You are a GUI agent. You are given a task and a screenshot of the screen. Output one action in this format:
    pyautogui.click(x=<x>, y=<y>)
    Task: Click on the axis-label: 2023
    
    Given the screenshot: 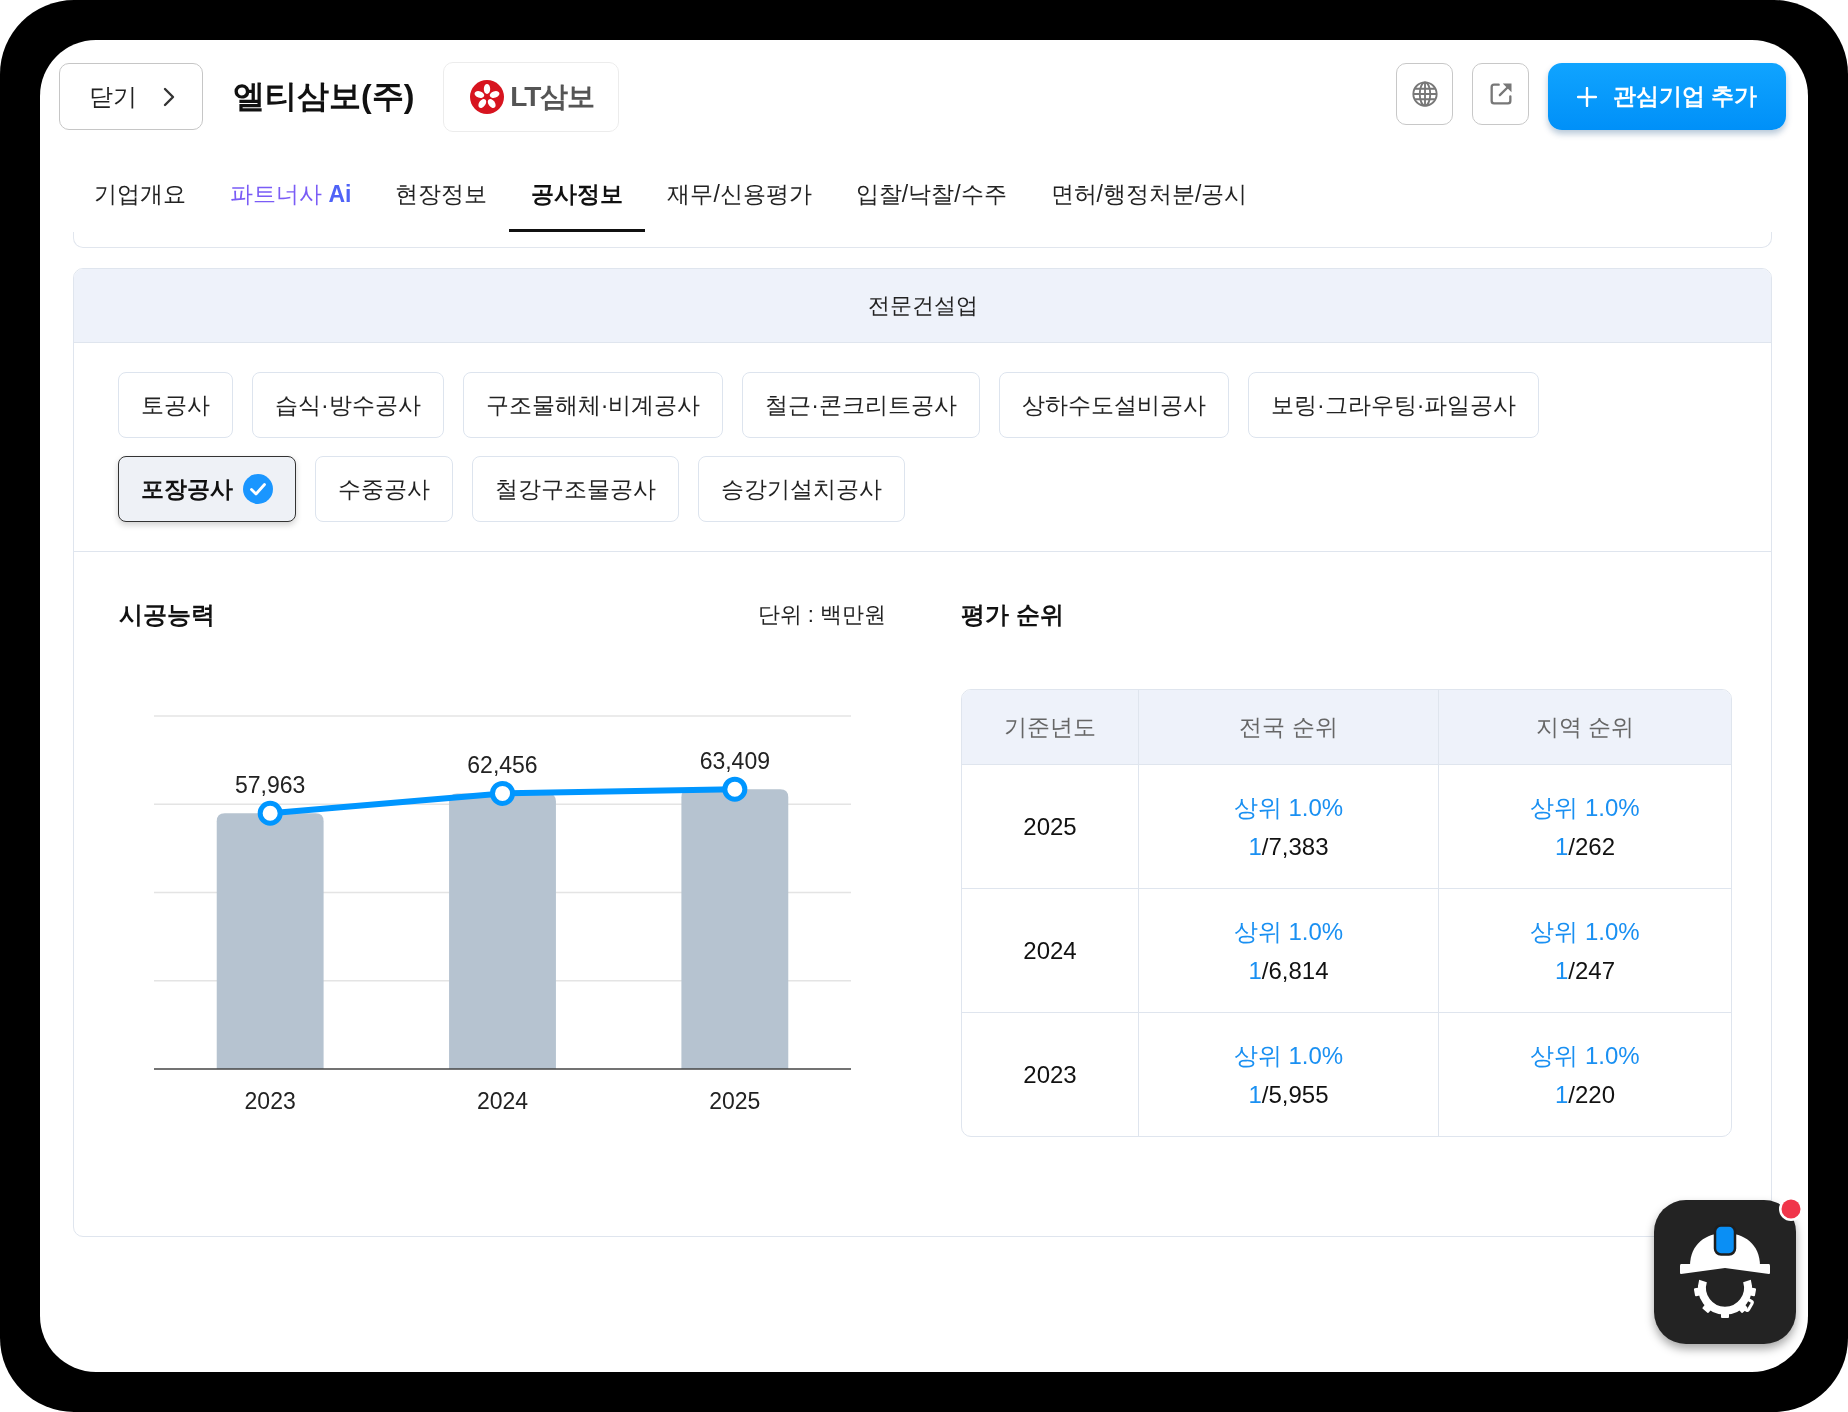 What is the action you would take?
    pyautogui.click(x=270, y=1101)
    